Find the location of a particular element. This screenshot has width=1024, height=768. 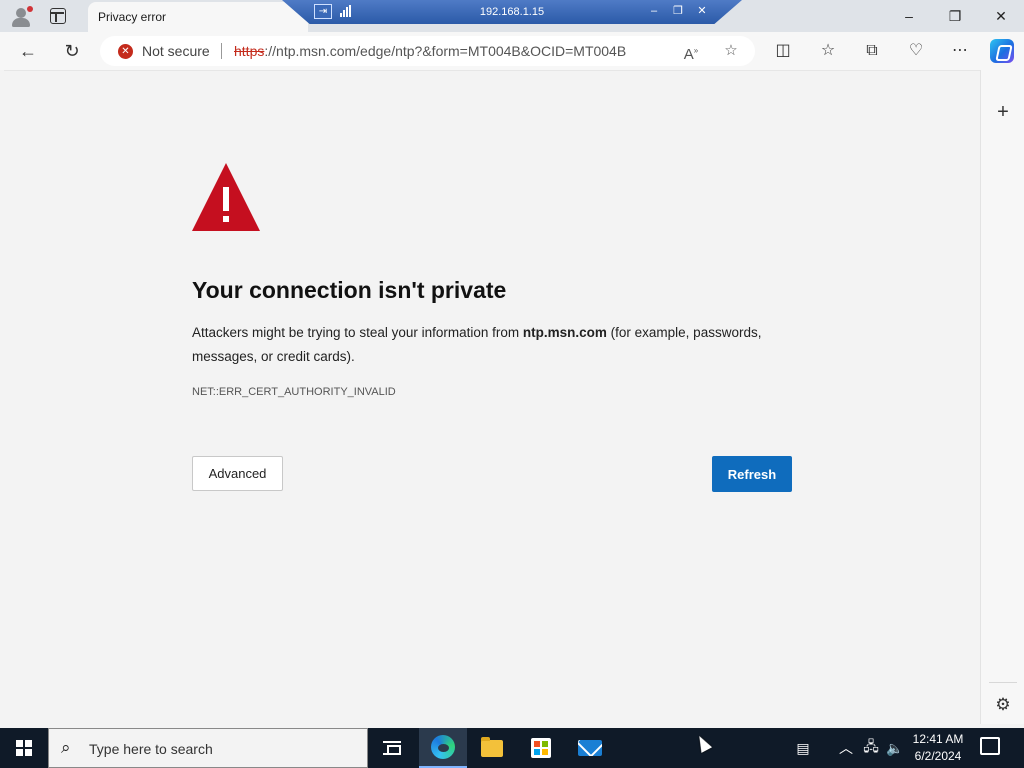

profile-icon is located at coordinates (22, 16).